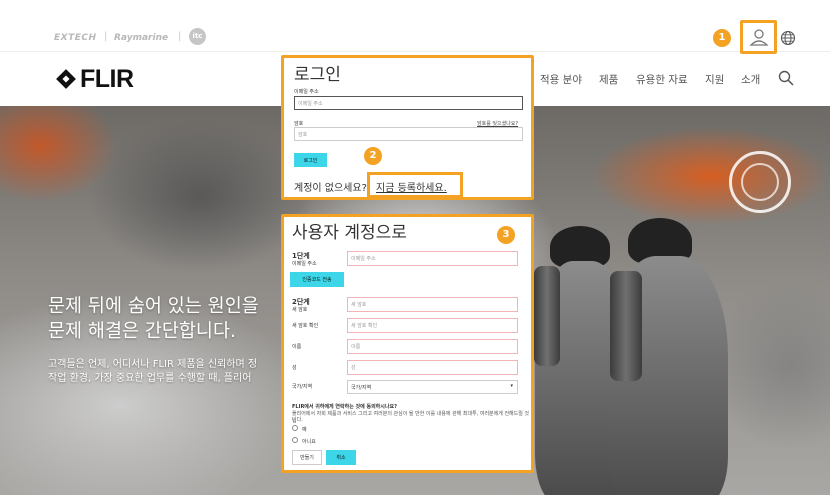 The width and height of the screenshot is (830, 495). I want to click on first-name-label: 이름, so click(297, 347).